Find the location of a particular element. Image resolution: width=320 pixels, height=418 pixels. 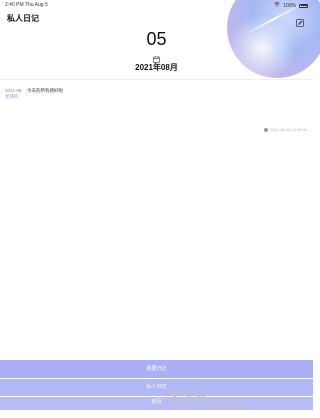

entry-timestamp: 2021-08-05 14:40:09 is located at coordinates (285, 129).